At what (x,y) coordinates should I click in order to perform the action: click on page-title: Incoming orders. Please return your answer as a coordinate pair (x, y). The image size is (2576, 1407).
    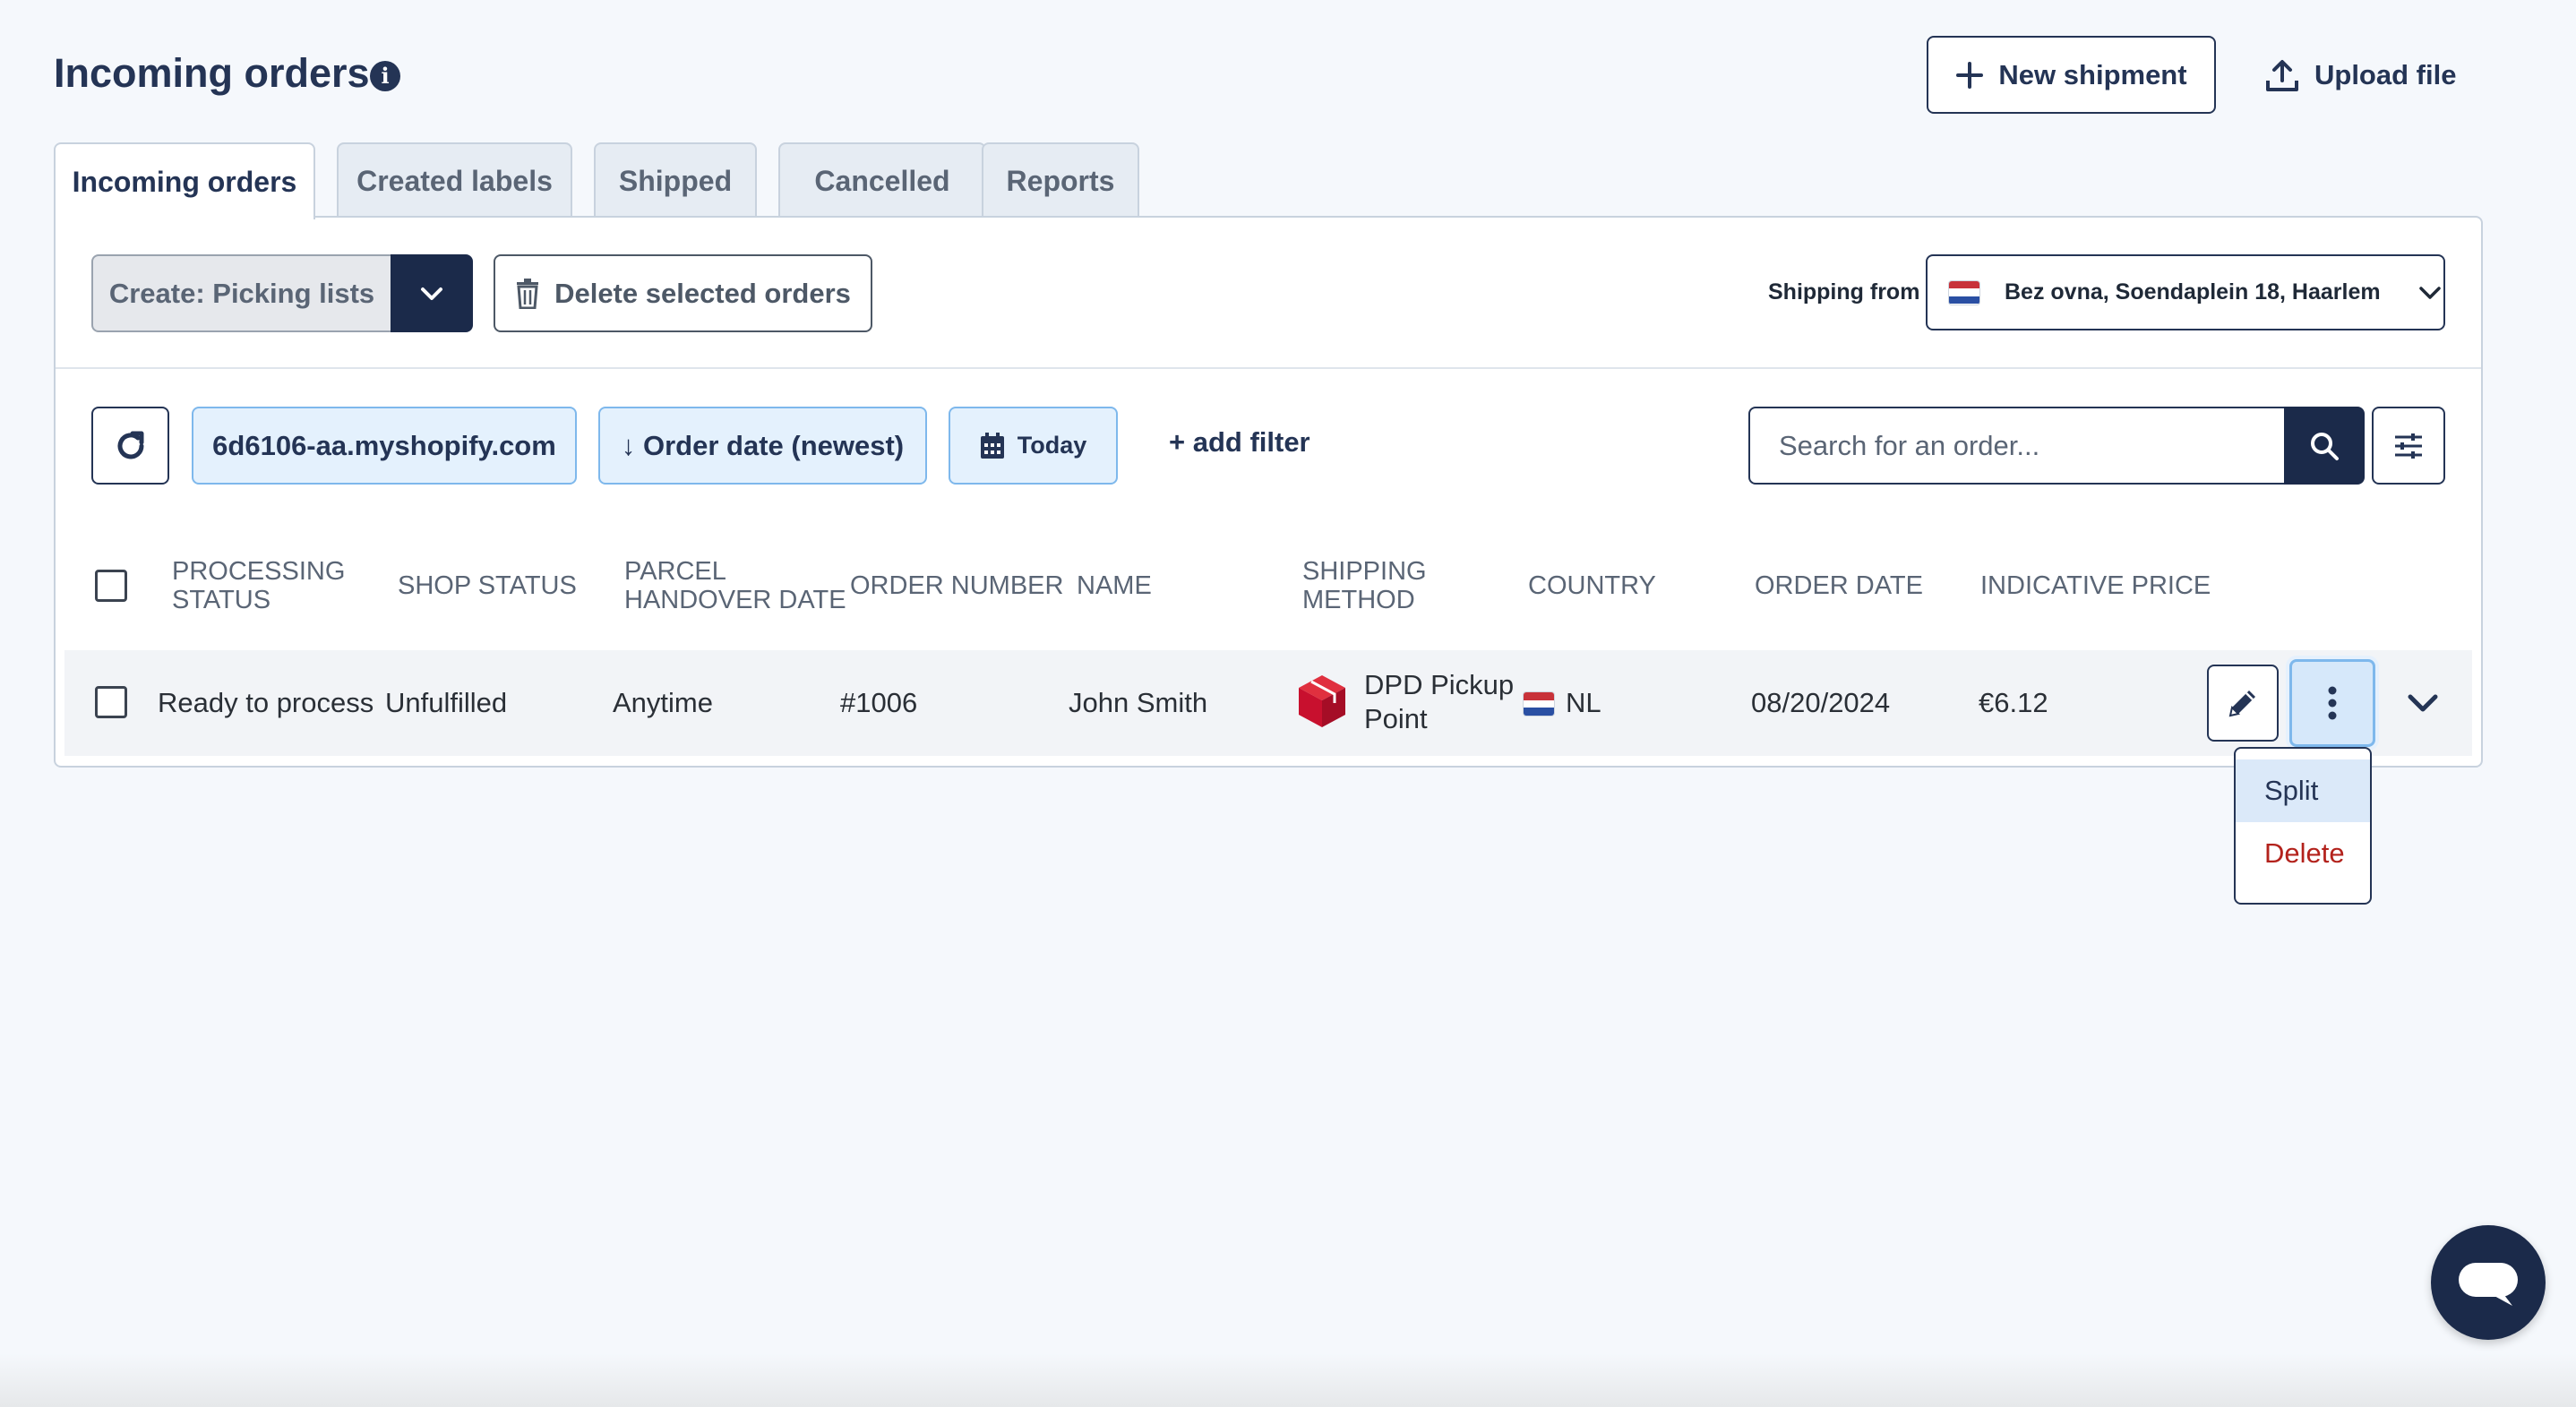
    Looking at the image, I should click on (212, 73).